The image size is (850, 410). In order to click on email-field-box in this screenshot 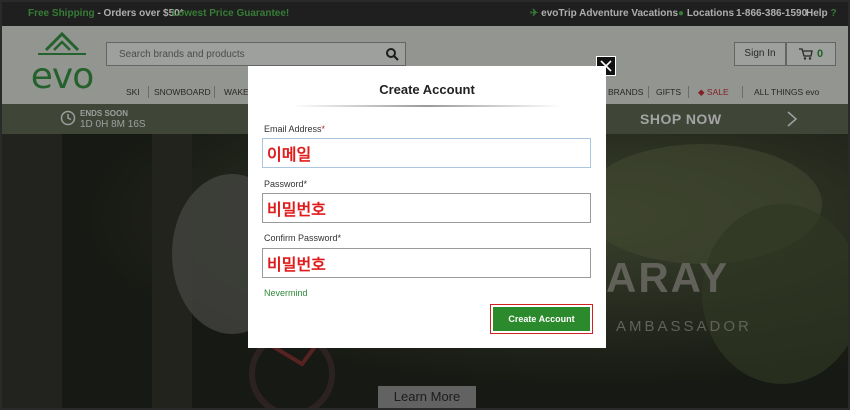, I will do `click(426, 153)`.